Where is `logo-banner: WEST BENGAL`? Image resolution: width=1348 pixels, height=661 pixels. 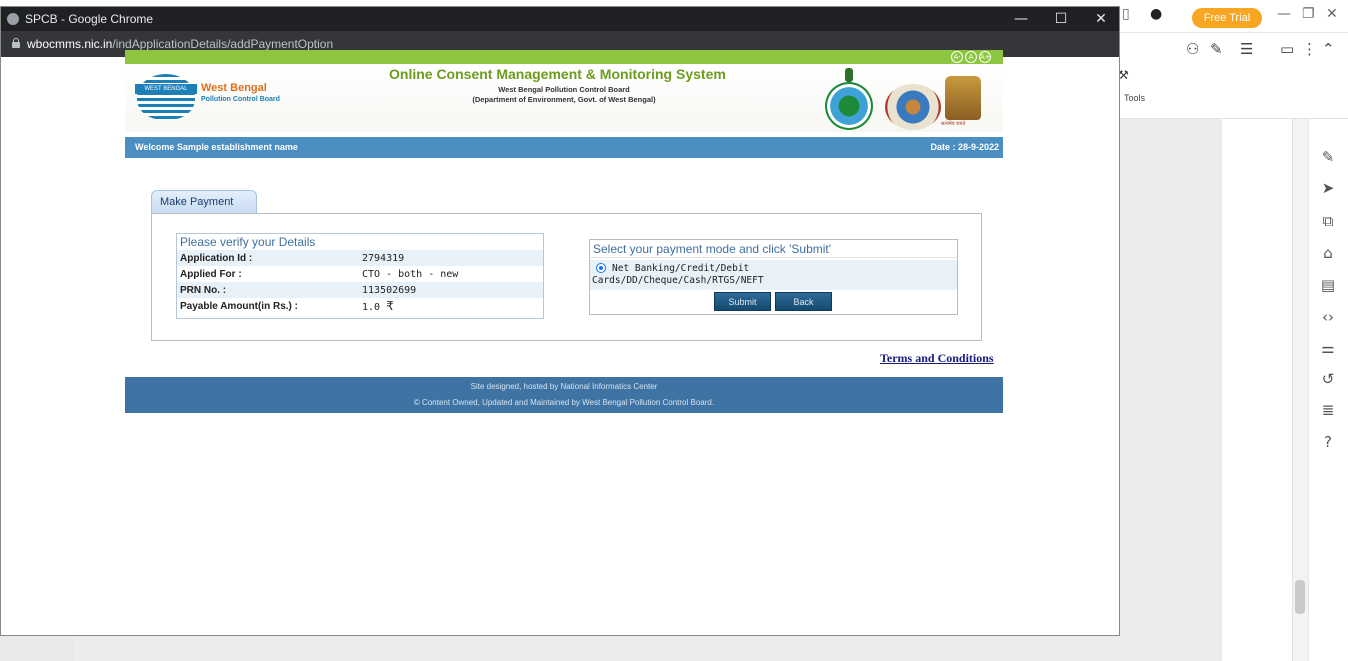
logo-banner: WEST BENGAL is located at coordinates (166, 89).